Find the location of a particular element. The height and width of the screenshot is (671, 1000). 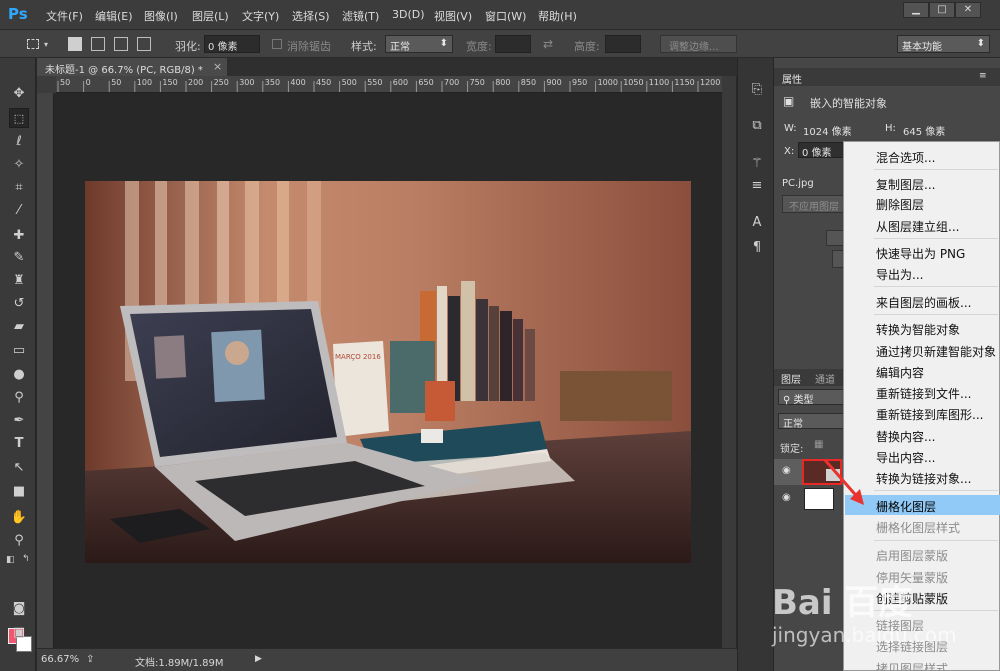

unapply-layer-comp-button: 不应用图层 is located at coordinates (817, 204).